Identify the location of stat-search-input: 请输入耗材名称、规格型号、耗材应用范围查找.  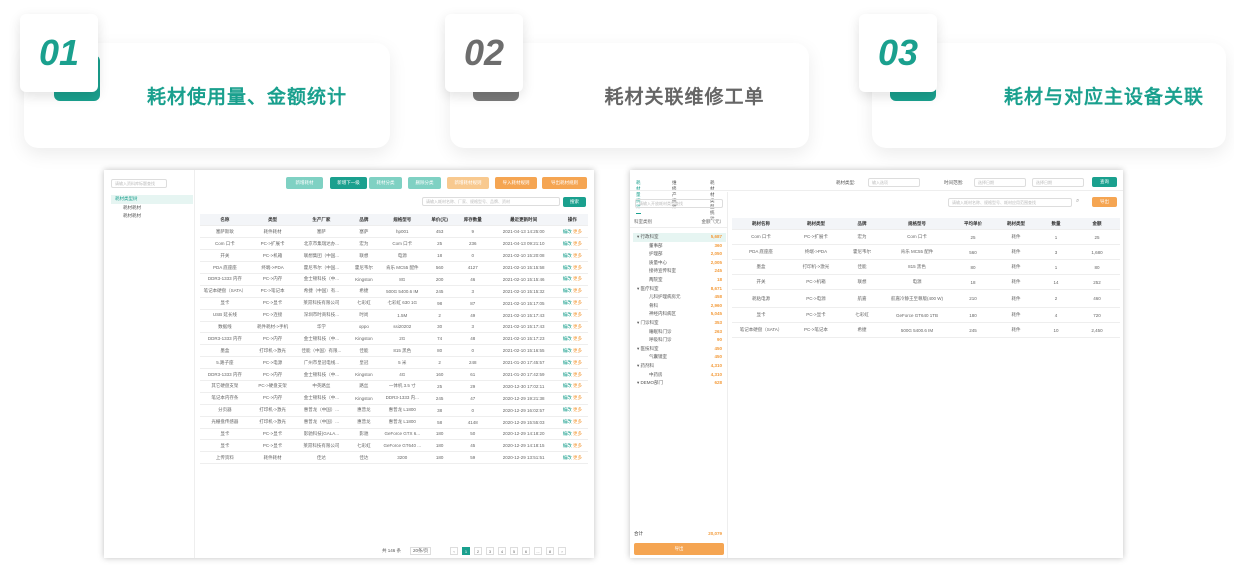
(1010, 202).